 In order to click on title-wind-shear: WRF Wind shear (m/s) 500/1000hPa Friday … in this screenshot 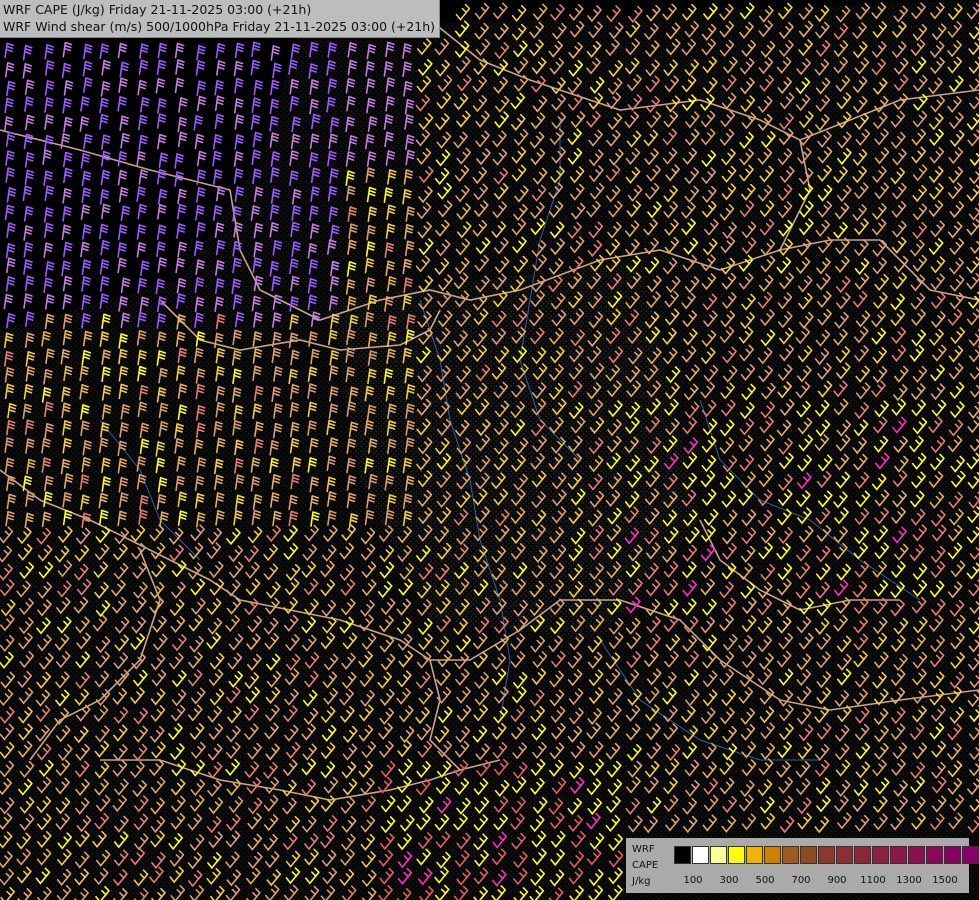, I will do `click(219, 26)`.